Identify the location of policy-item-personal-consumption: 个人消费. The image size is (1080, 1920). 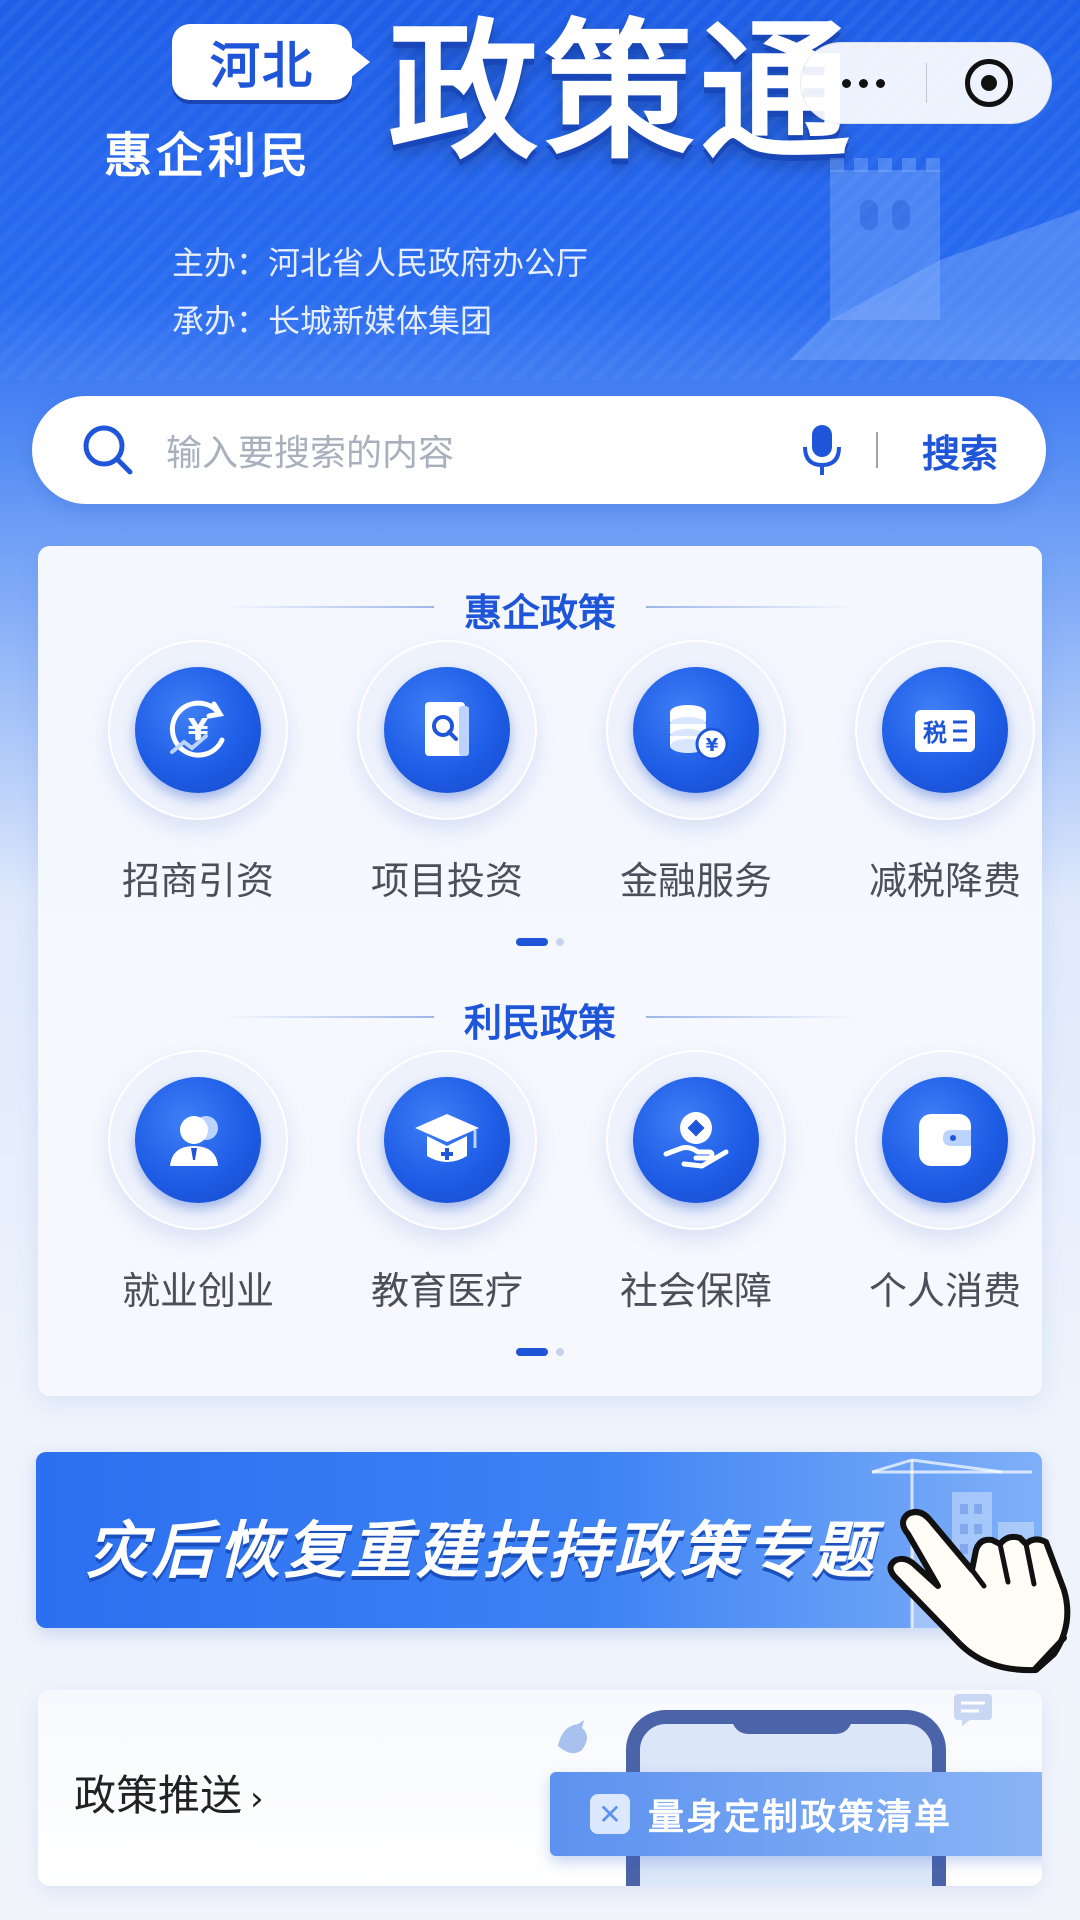
(945, 1182).